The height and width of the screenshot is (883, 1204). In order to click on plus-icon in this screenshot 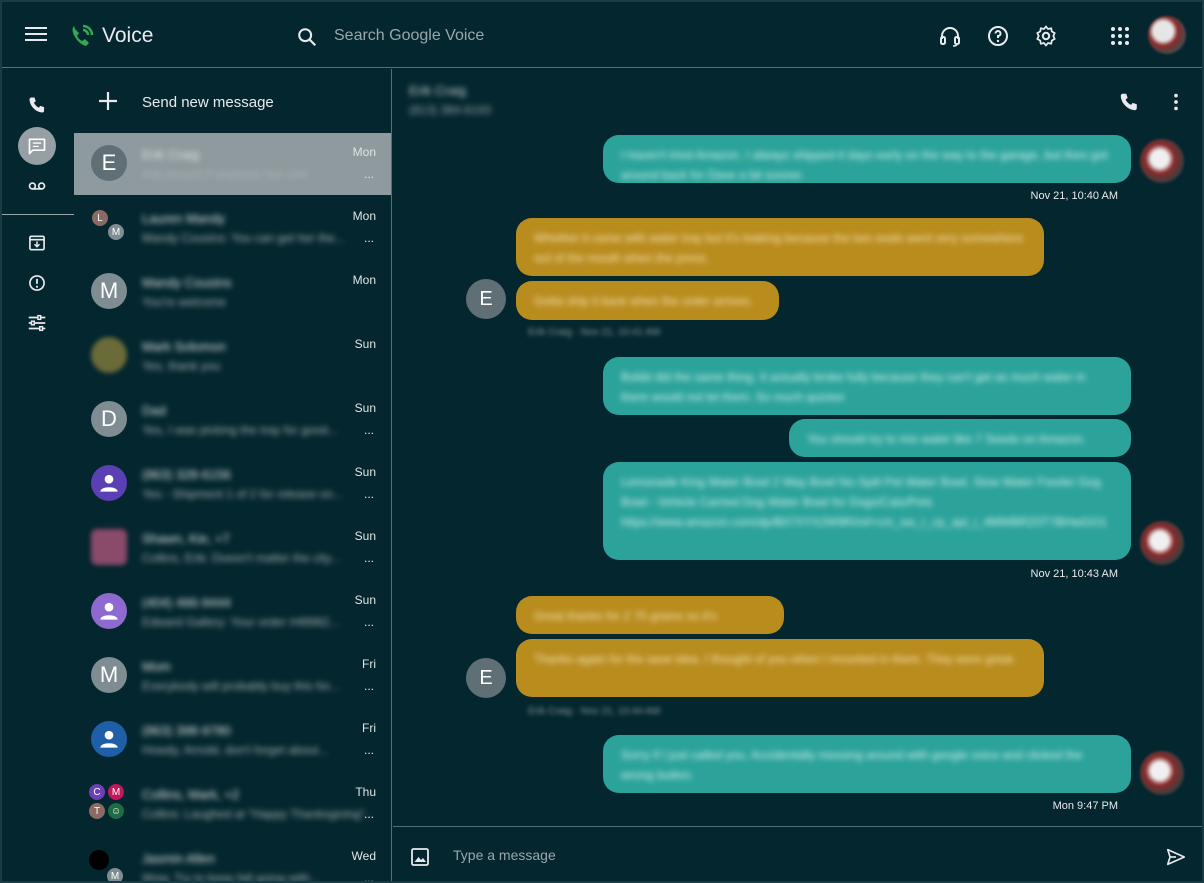, I will do `click(108, 101)`.